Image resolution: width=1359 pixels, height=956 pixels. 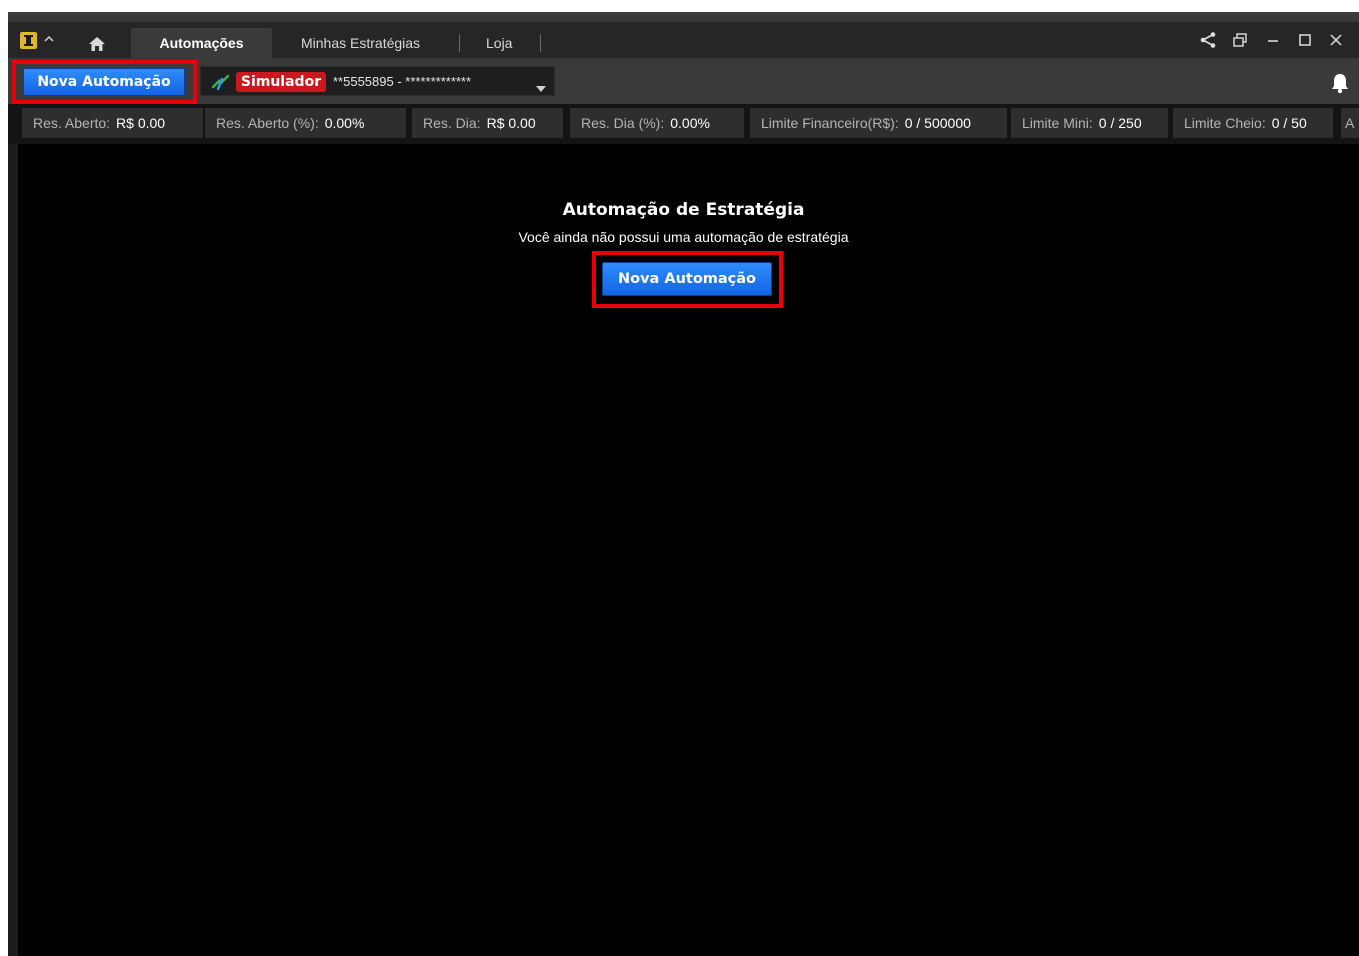 What do you see at coordinates (1225, 123) in the screenshot?
I see `stat-label: Limite Cheio:` at bounding box center [1225, 123].